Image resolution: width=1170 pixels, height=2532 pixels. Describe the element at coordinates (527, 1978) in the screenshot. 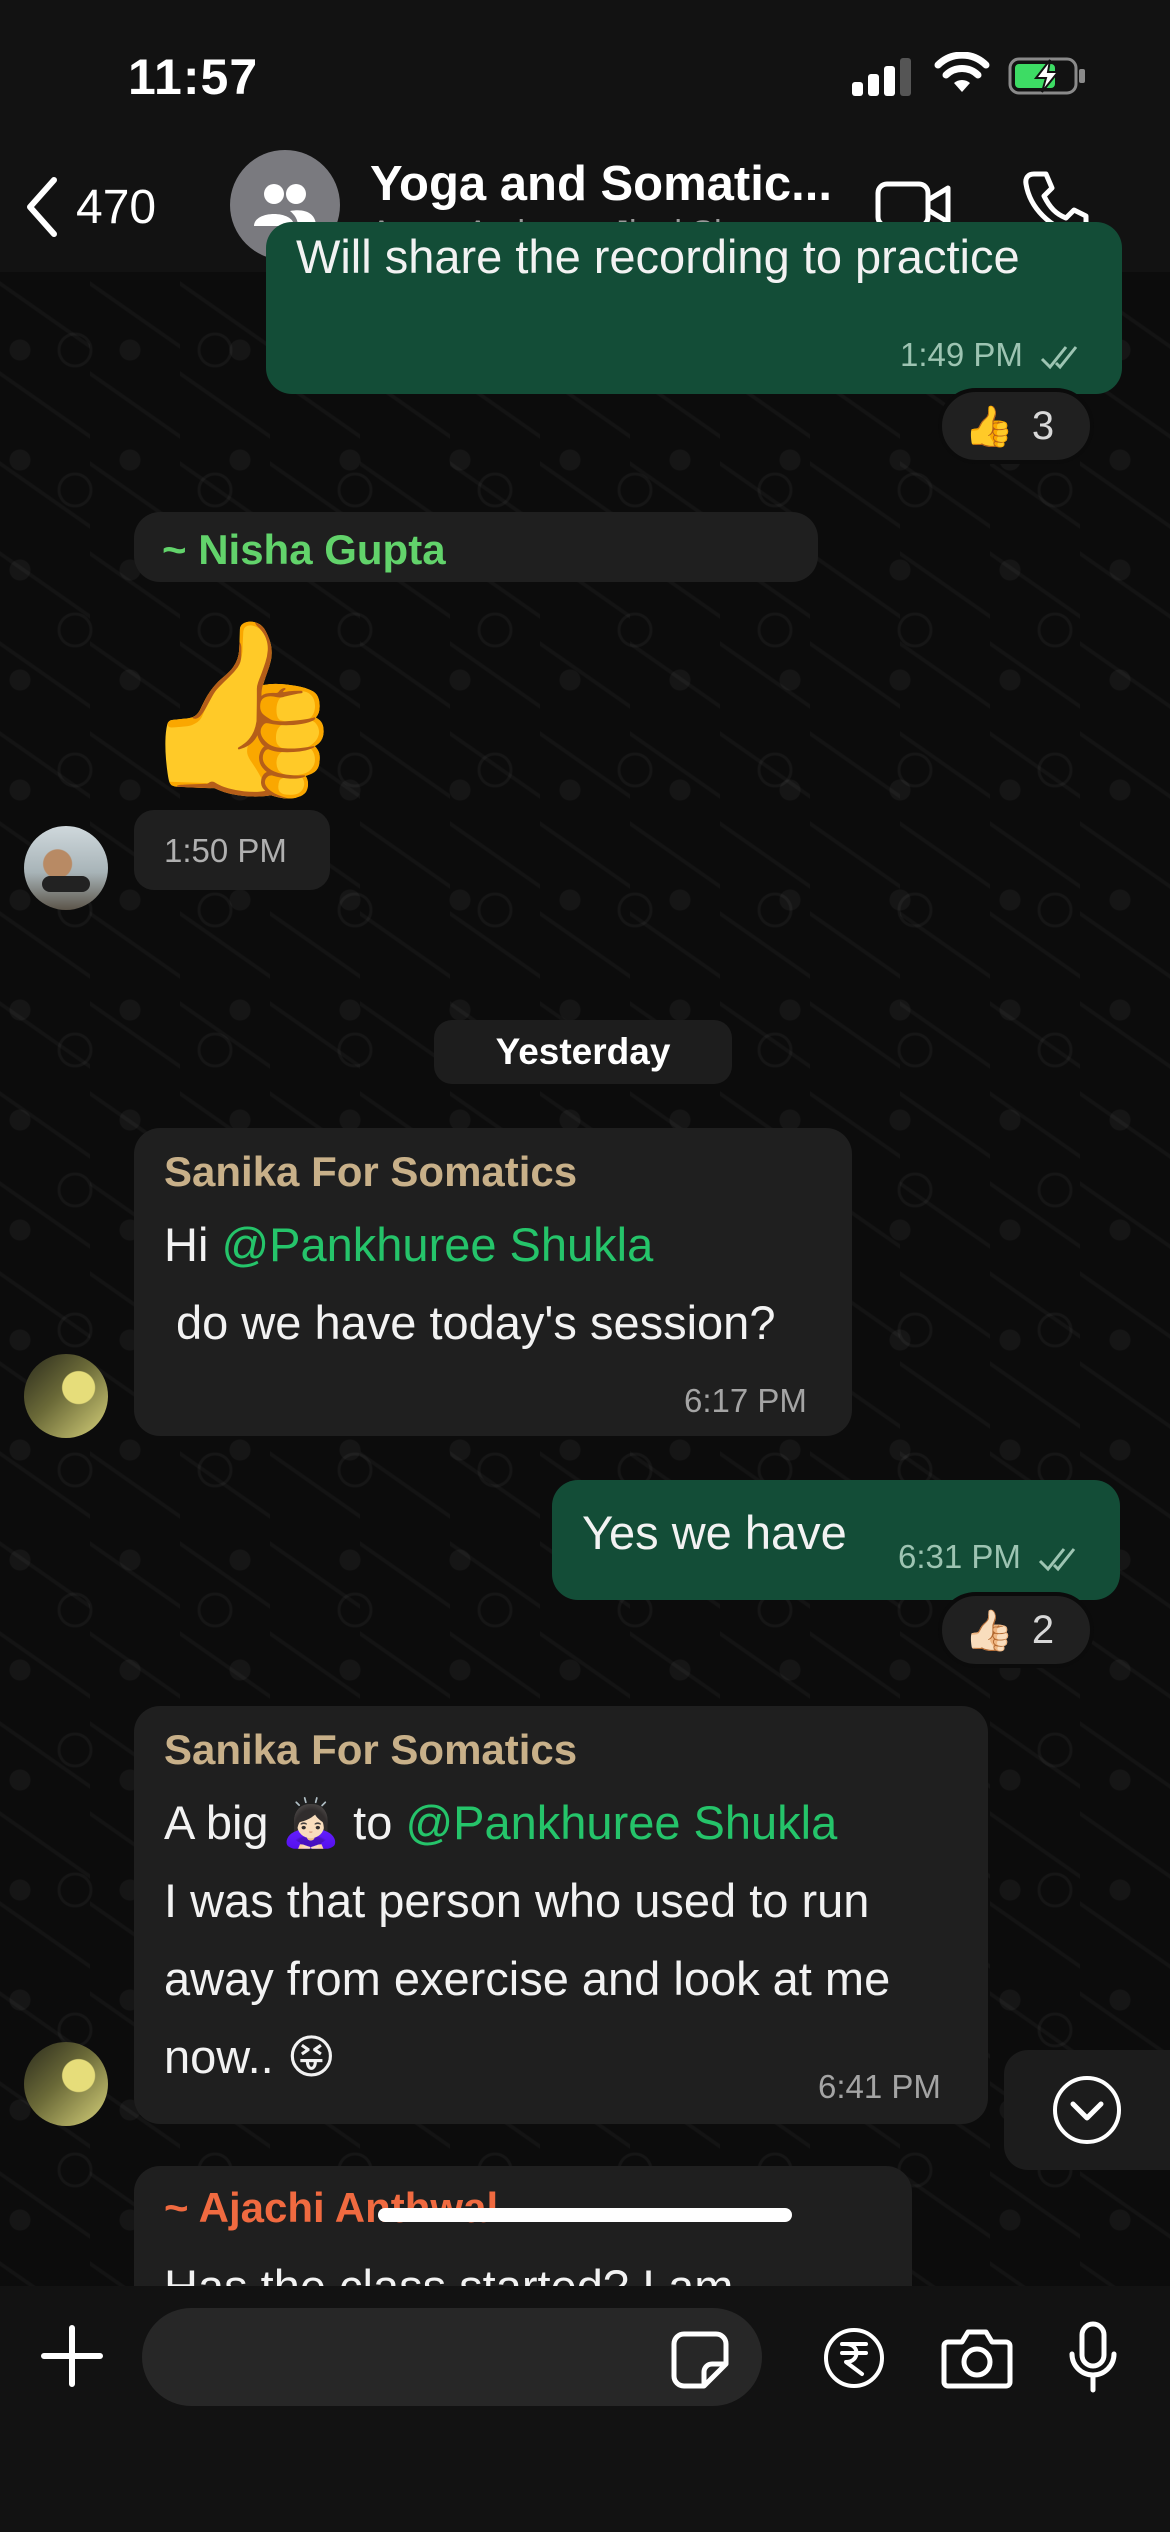

I see `message-text: away from exercise and look at me` at that location.